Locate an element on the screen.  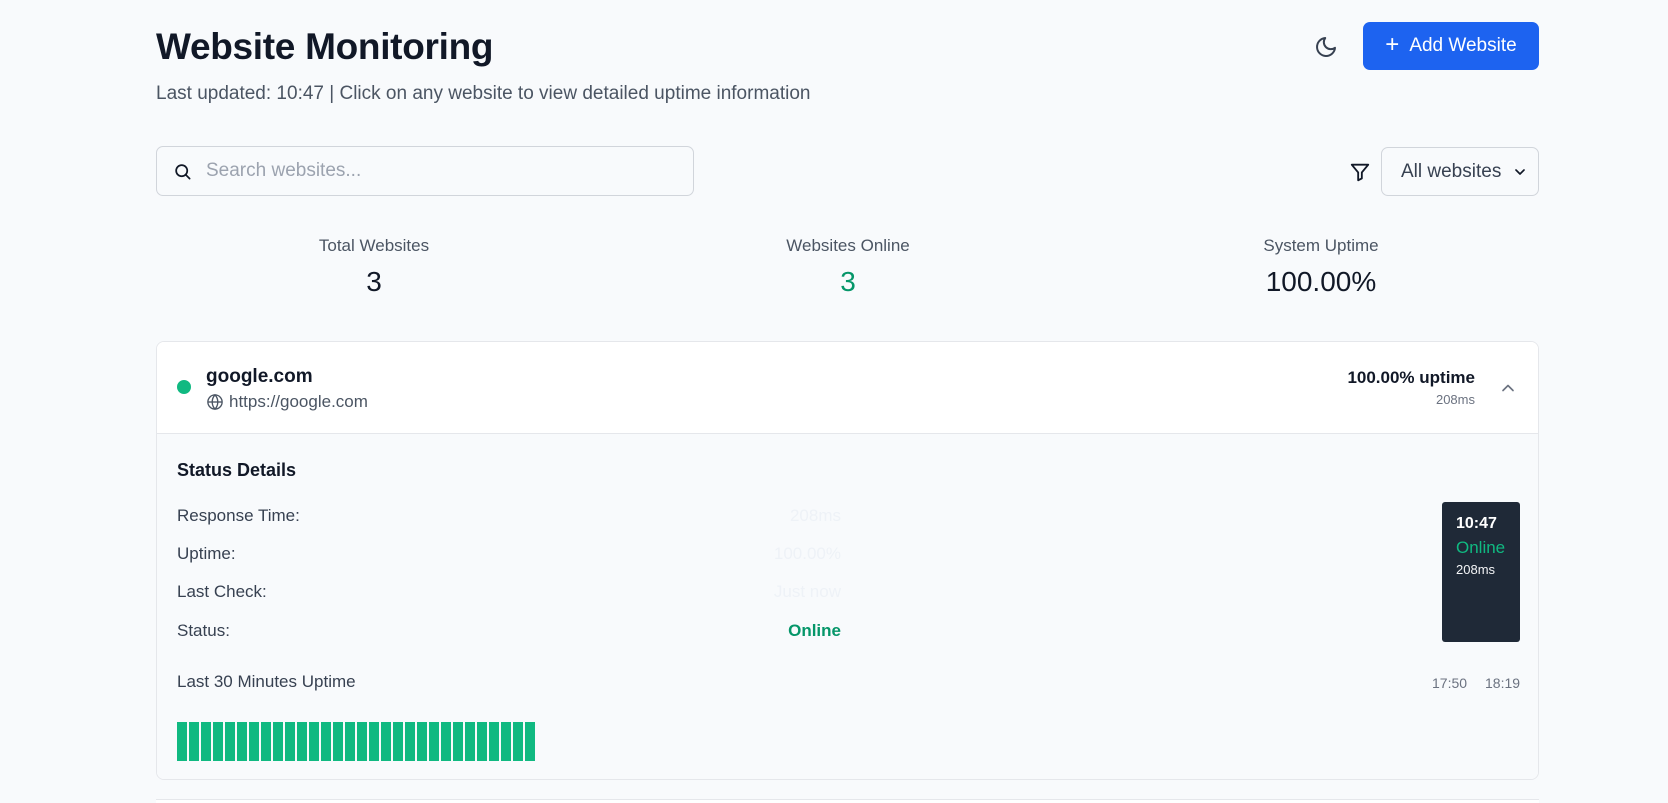
stat-value: 100.00% is located at coordinates (1321, 281).